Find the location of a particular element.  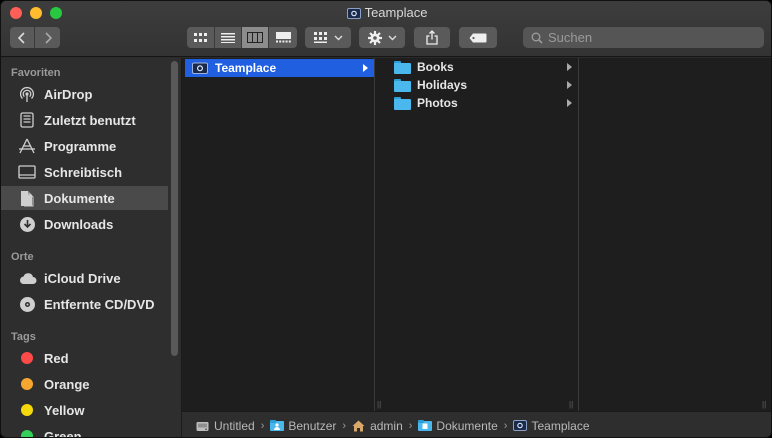

drive-icon is located at coordinates (203, 426).